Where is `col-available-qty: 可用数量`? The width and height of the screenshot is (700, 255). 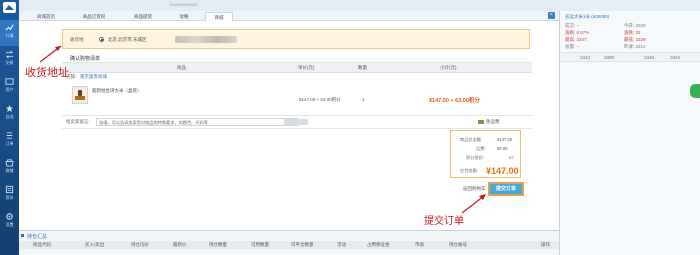 col-available-qty: 可用数量 is located at coordinates (260, 244).